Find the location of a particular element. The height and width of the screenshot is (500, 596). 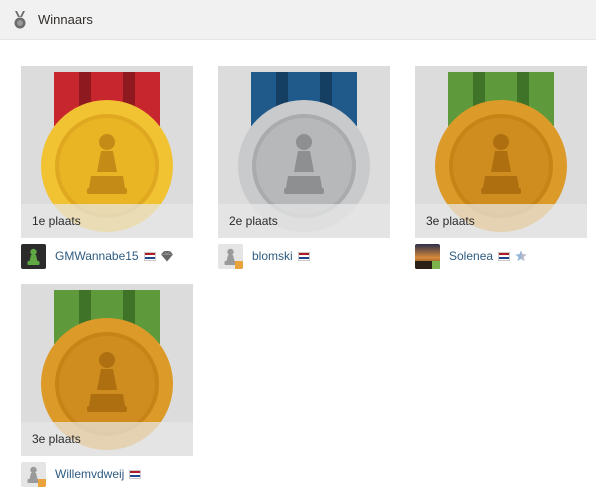

medal-image-silver: 2e plaats is located at coordinates (304, 152).